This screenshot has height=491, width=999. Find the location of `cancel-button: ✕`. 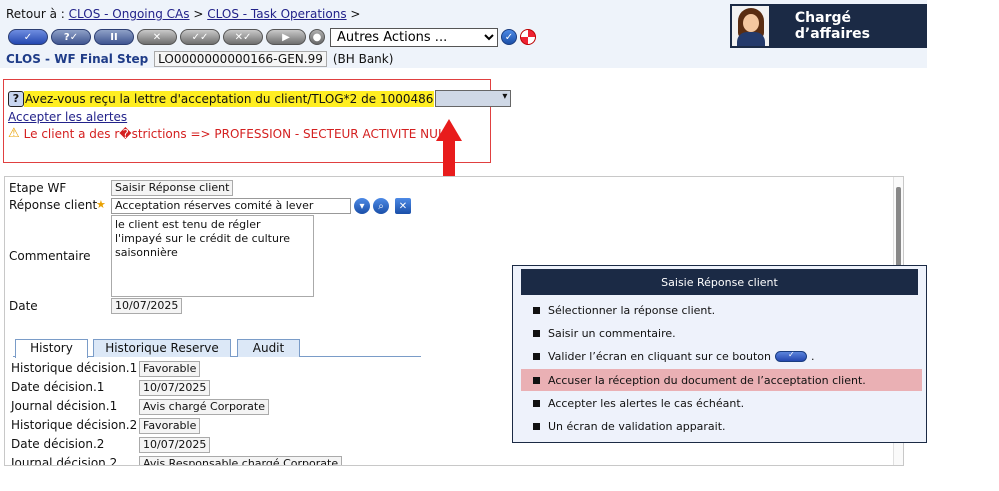

cancel-button: ✕ is located at coordinates (157, 37).